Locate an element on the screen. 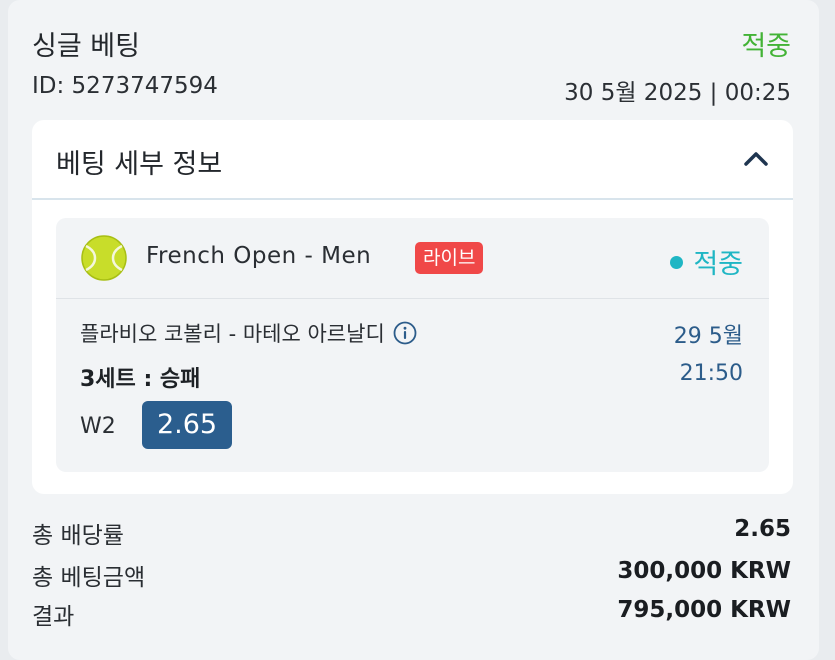 Image resolution: width=835 pixels, height=660 pixels. result-label: 결과 is located at coordinates (53, 617).